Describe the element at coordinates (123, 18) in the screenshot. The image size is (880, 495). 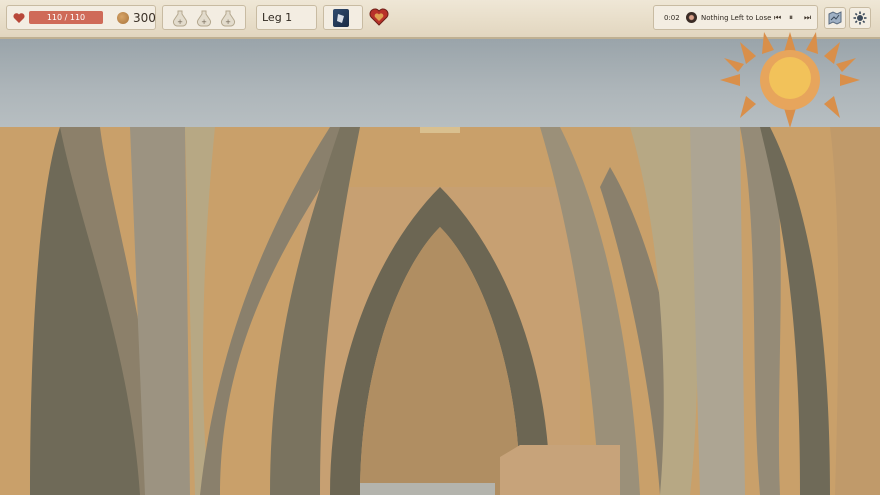
I see `coin-icon` at that location.